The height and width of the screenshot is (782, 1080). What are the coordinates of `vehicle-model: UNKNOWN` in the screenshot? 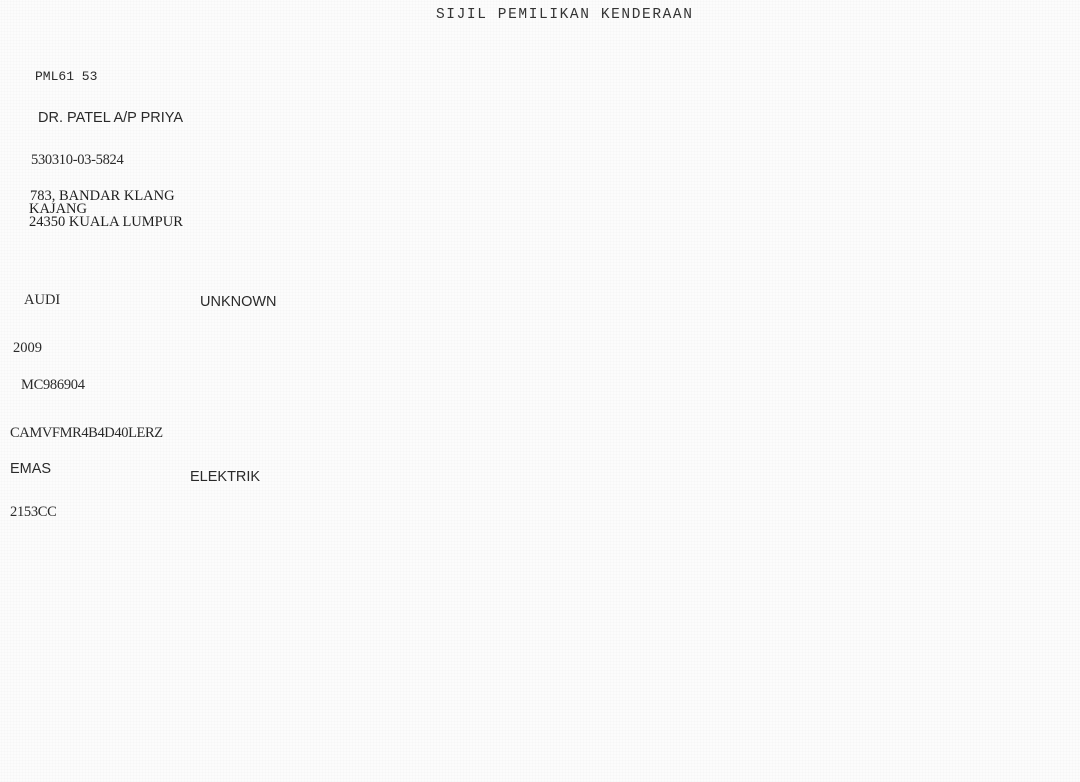 It's located at (238, 302).